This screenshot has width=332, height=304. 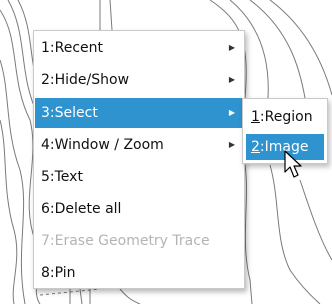 What do you see at coordinates (139, 80) in the screenshot?
I see `menu-item-hide-show: 2:Hide/Show ▶` at bounding box center [139, 80].